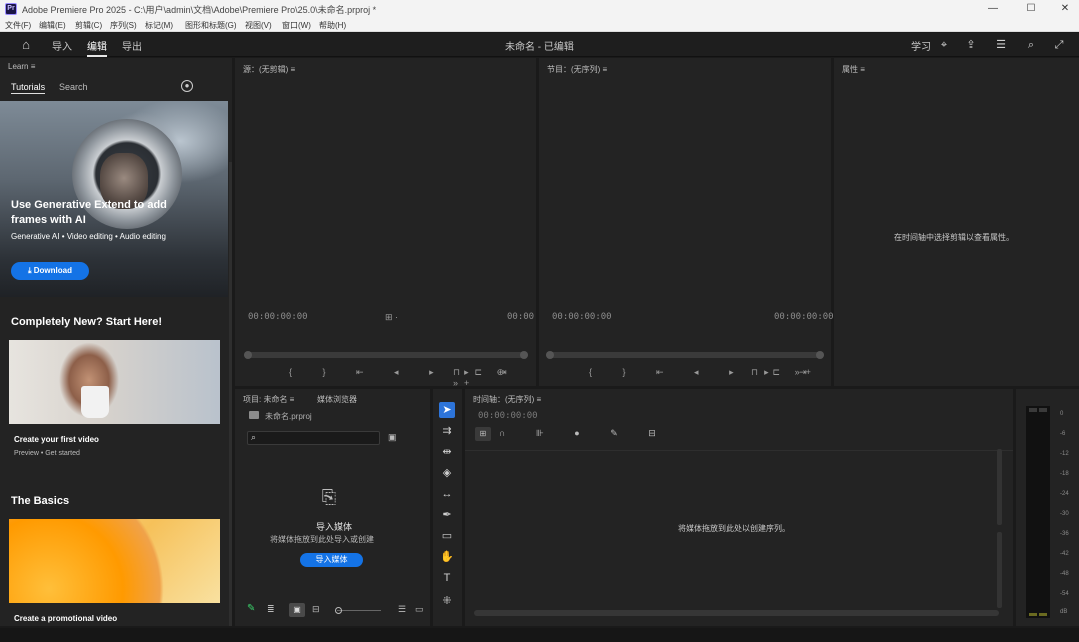 Image resolution: width=1079 pixels, height=642 pixels. Describe the element at coordinates (11, 9) in the screenshot. I see `premiere-app-icon: Pr` at that location.